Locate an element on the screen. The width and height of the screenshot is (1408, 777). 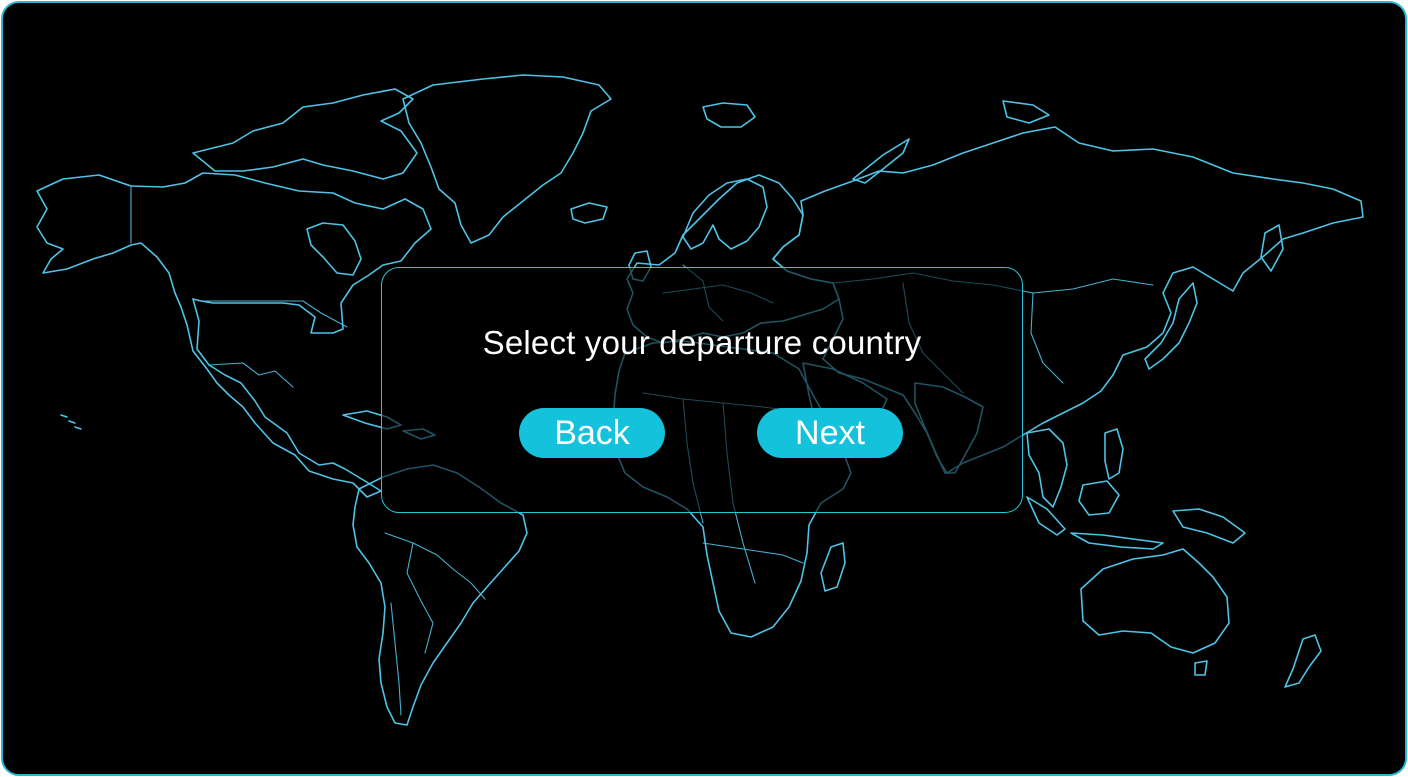
svalbard-outline is located at coordinates (729, 115).